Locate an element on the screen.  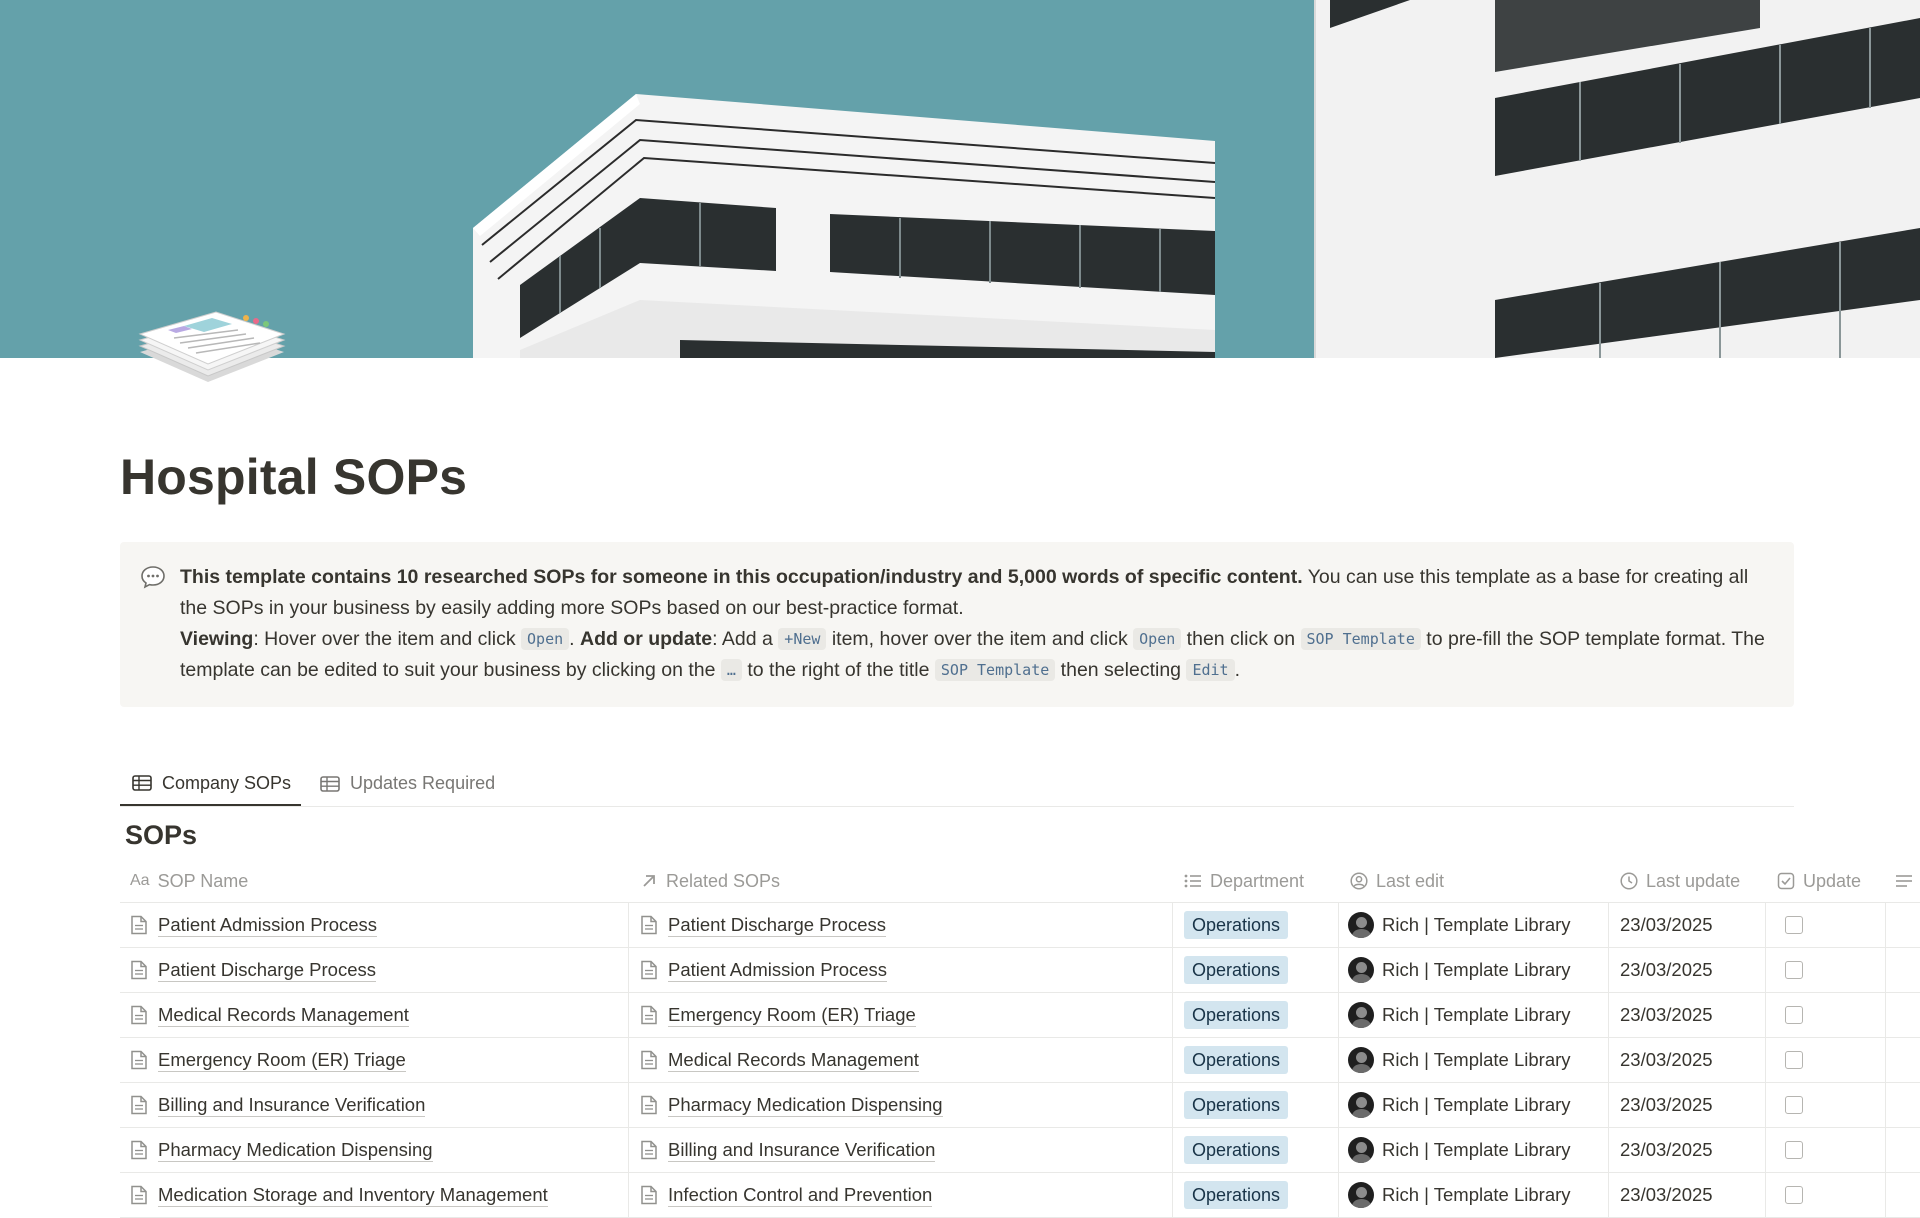
related-sop-link: Pharmacy Medication Dispensing is located at coordinates (805, 1105).